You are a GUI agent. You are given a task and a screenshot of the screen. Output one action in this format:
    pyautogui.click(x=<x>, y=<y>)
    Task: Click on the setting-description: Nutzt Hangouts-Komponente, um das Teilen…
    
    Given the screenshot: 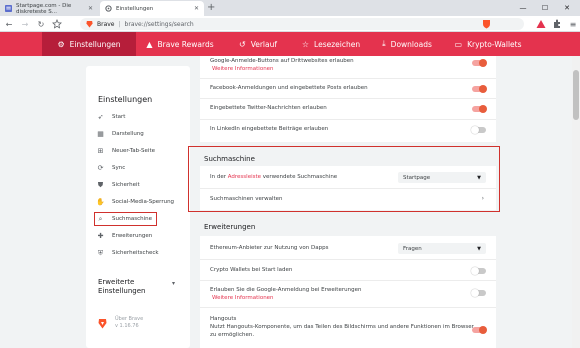 What is the action you would take?
    pyautogui.click(x=342, y=327)
    